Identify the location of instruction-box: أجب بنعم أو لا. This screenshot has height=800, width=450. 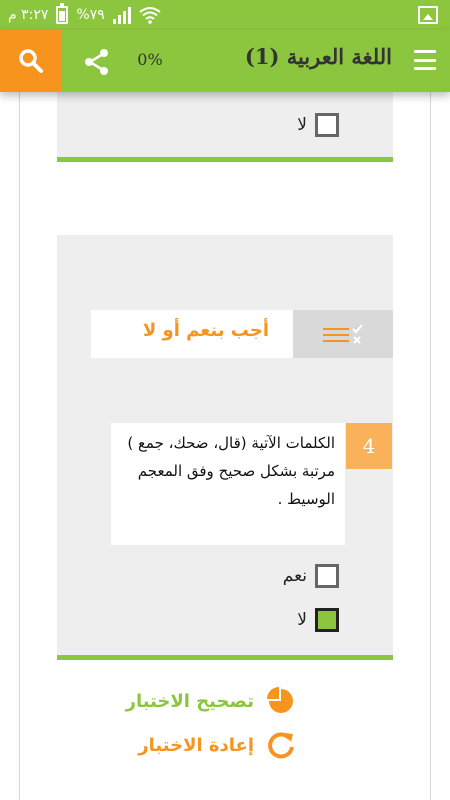
(242, 334).